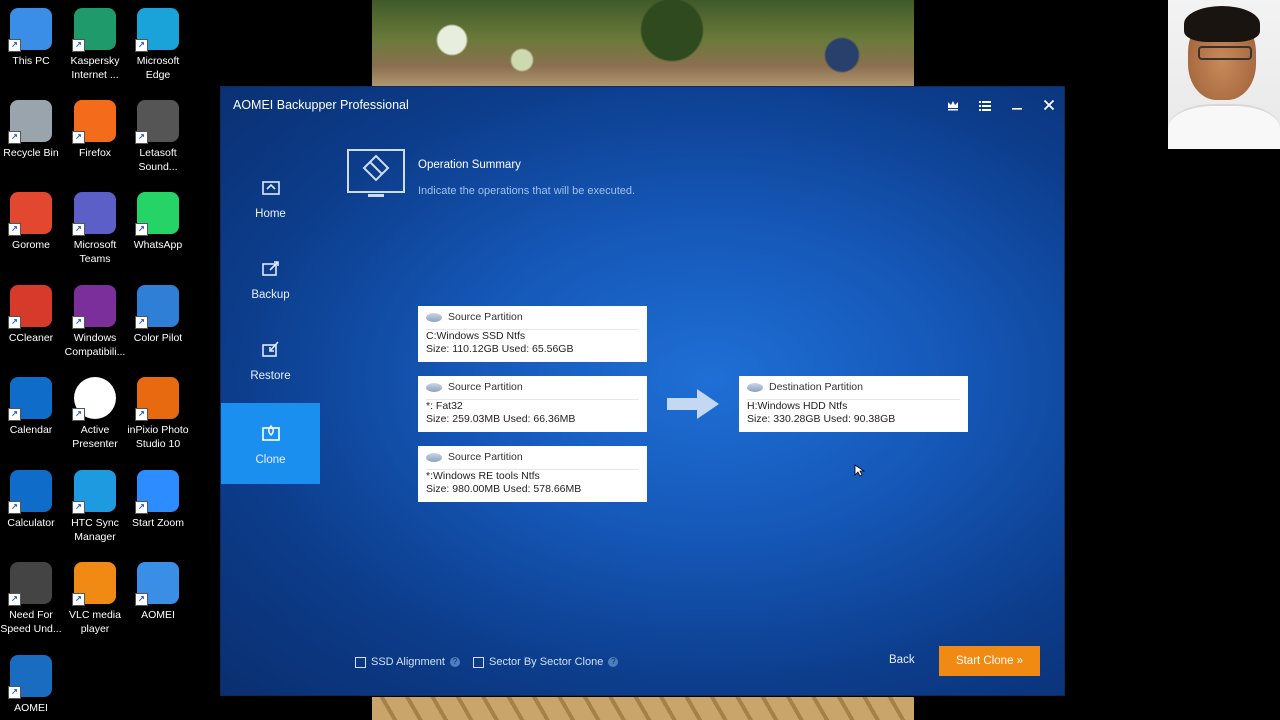  I want to click on nav-label-restore: Restore, so click(270, 376).